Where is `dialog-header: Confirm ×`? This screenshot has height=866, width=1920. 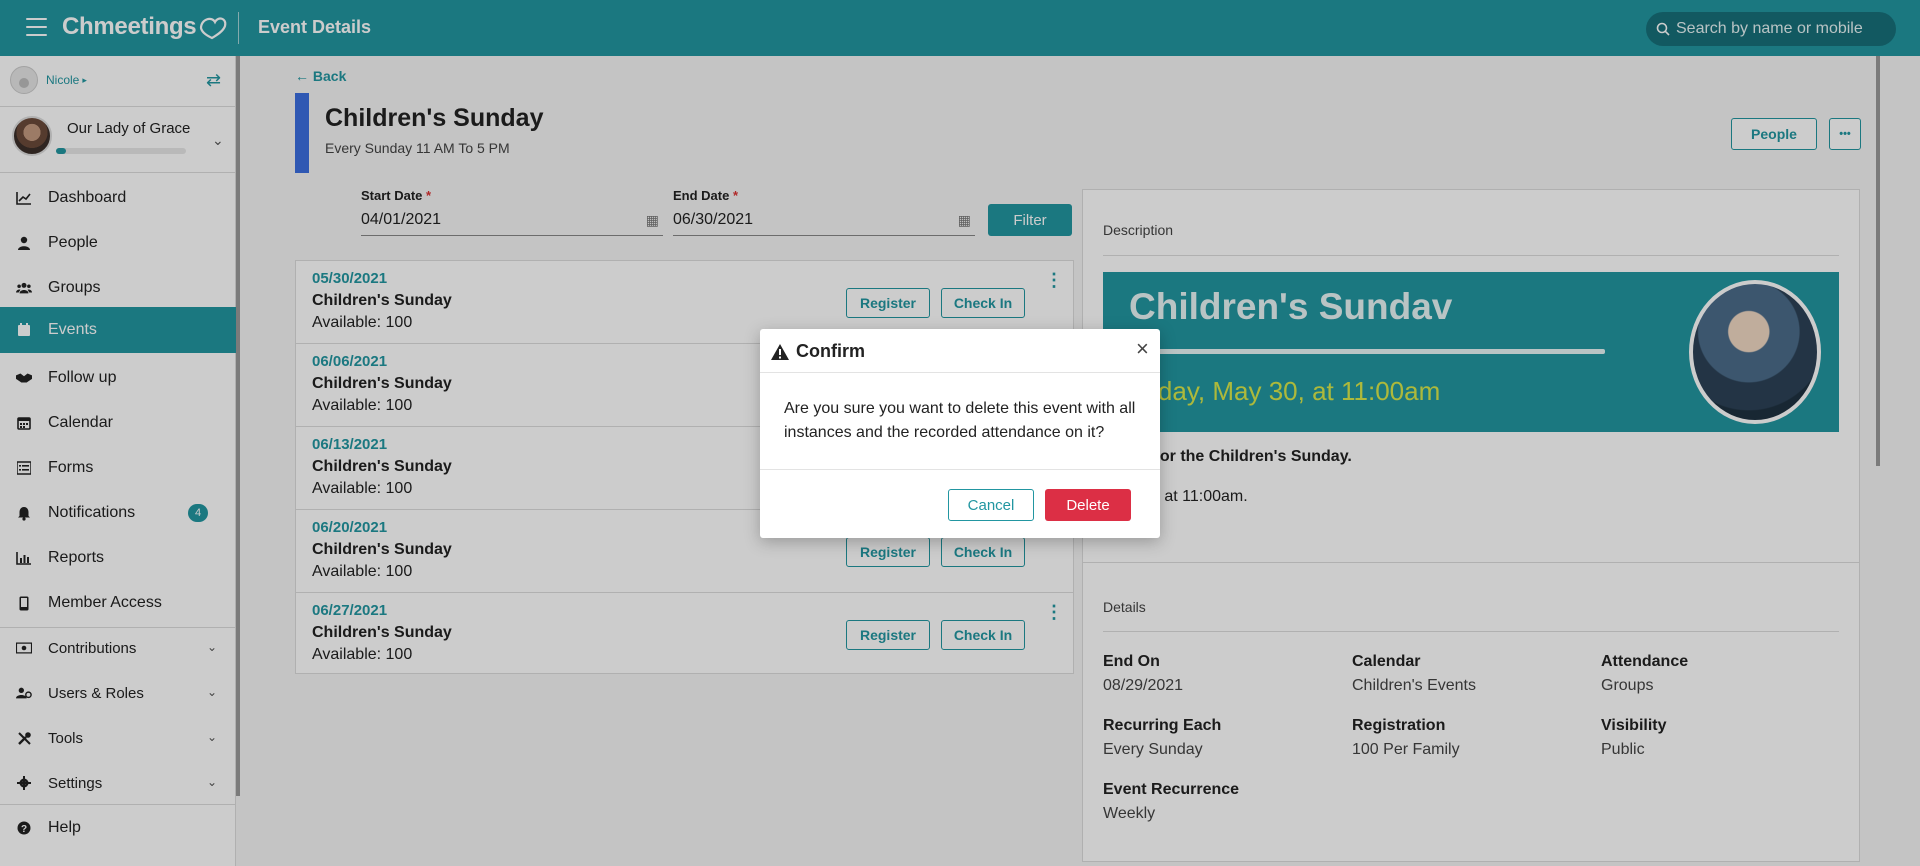
dialog-header: Confirm × is located at coordinates (960, 351).